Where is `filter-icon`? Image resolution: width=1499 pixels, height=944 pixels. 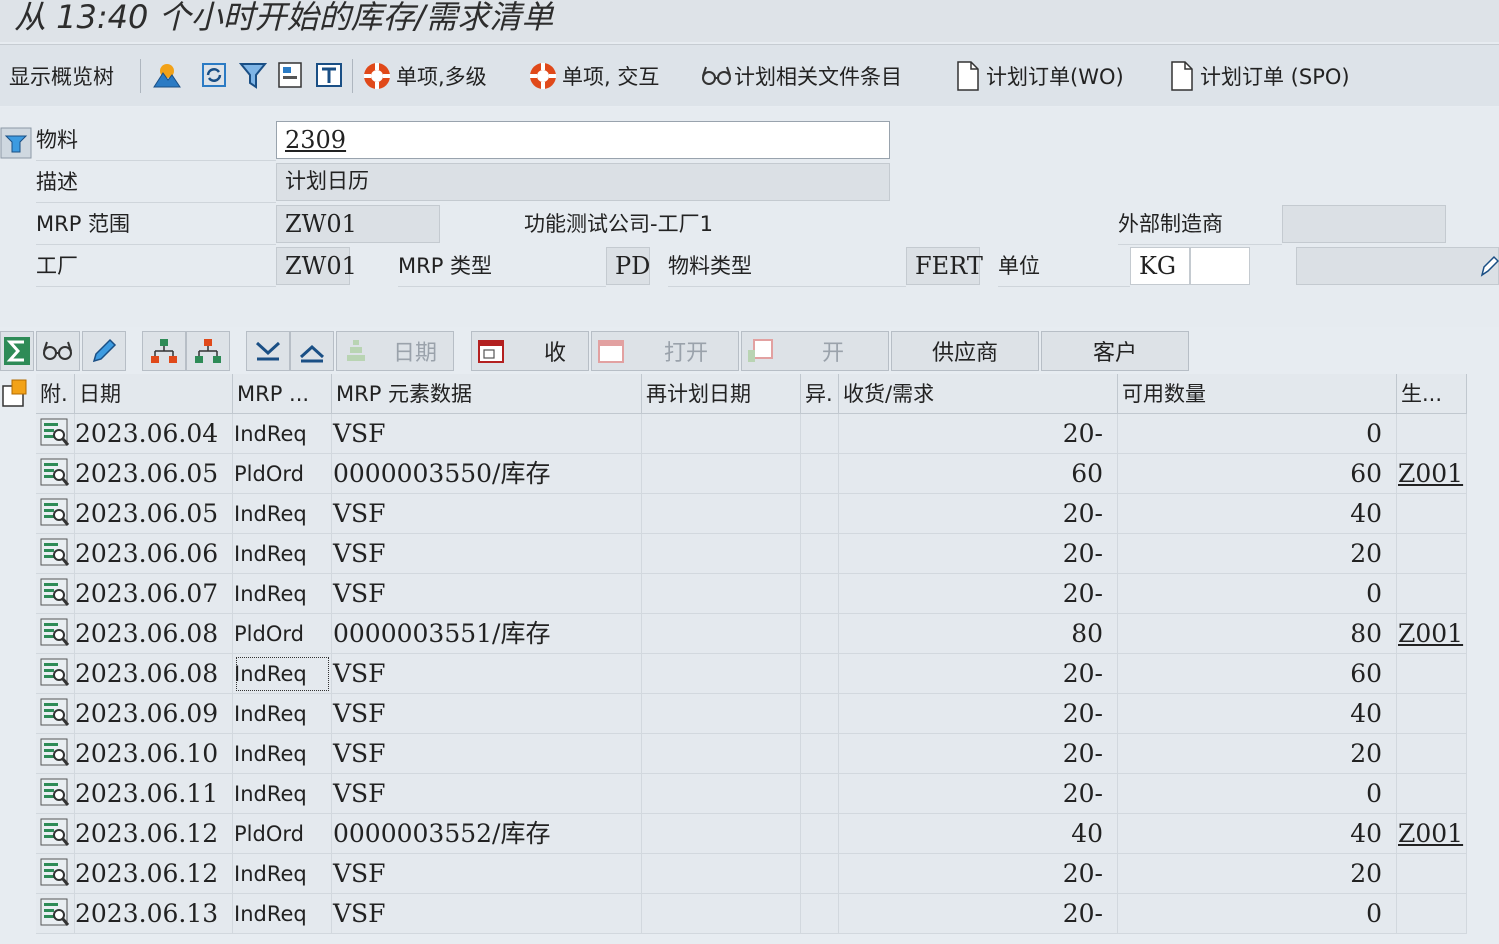
filter-icon is located at coordinates (253, 75).